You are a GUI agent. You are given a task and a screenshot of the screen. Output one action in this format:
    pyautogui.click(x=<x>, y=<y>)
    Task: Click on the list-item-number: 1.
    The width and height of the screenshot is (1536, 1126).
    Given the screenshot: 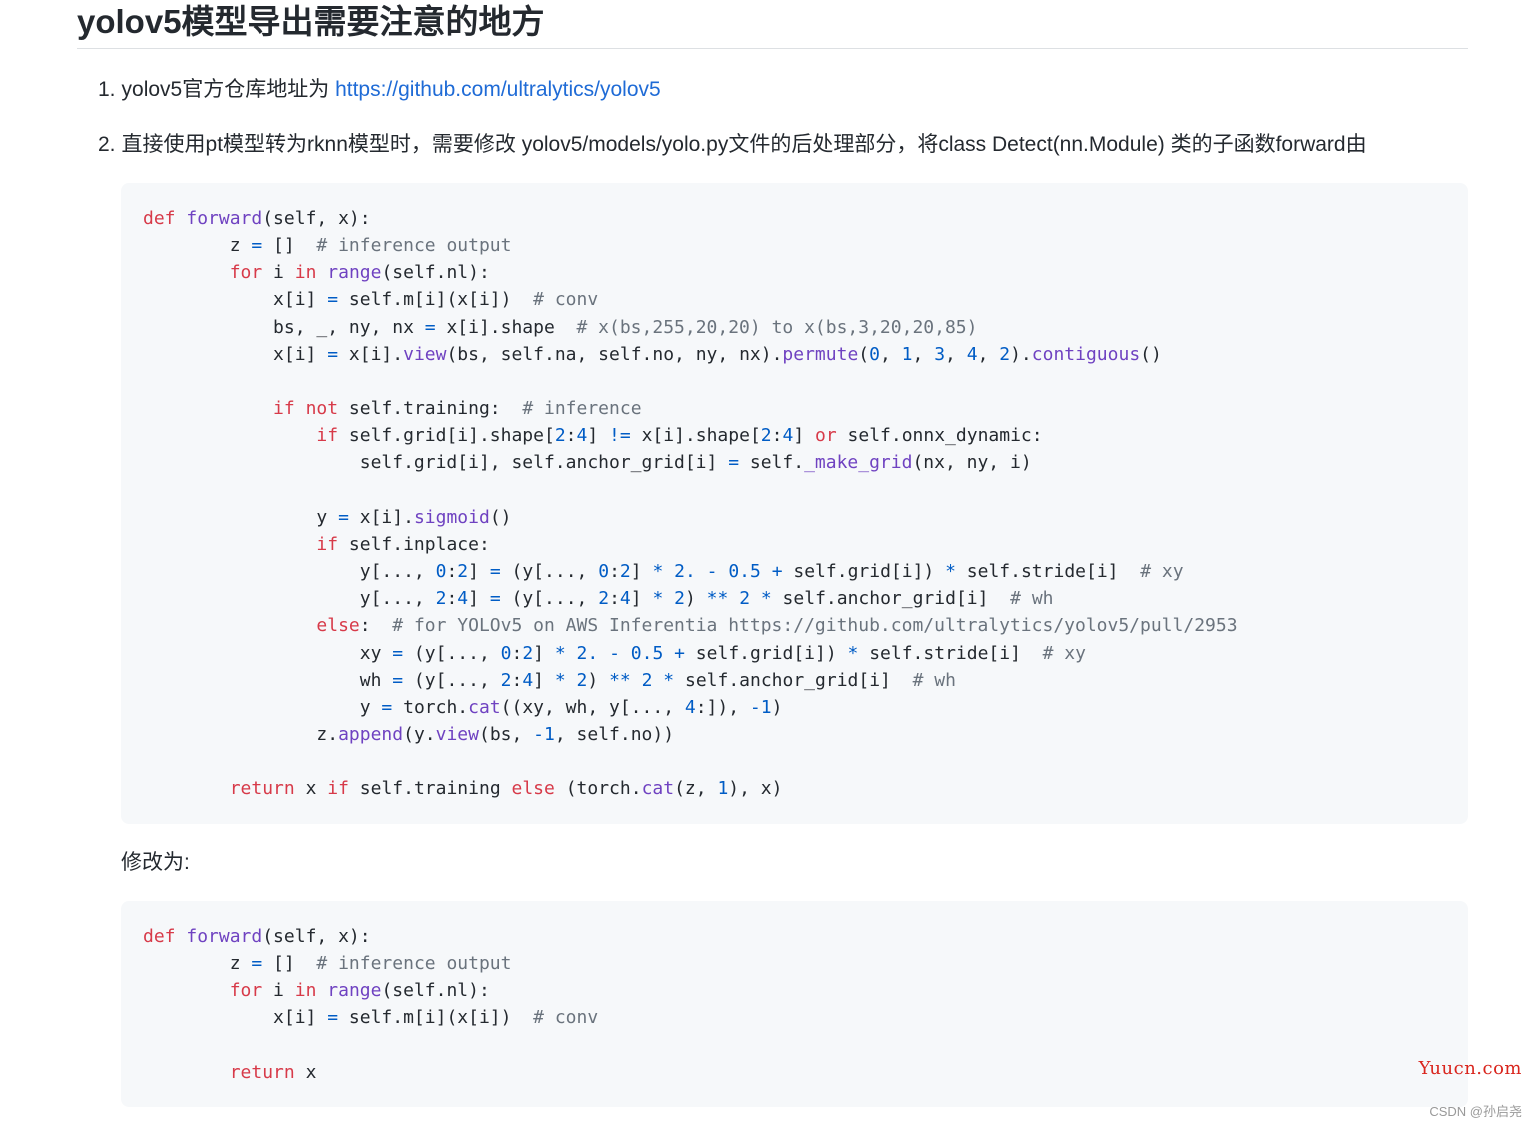 What is the action you would take?
    pyautogui.click(x=107, y=89)
    